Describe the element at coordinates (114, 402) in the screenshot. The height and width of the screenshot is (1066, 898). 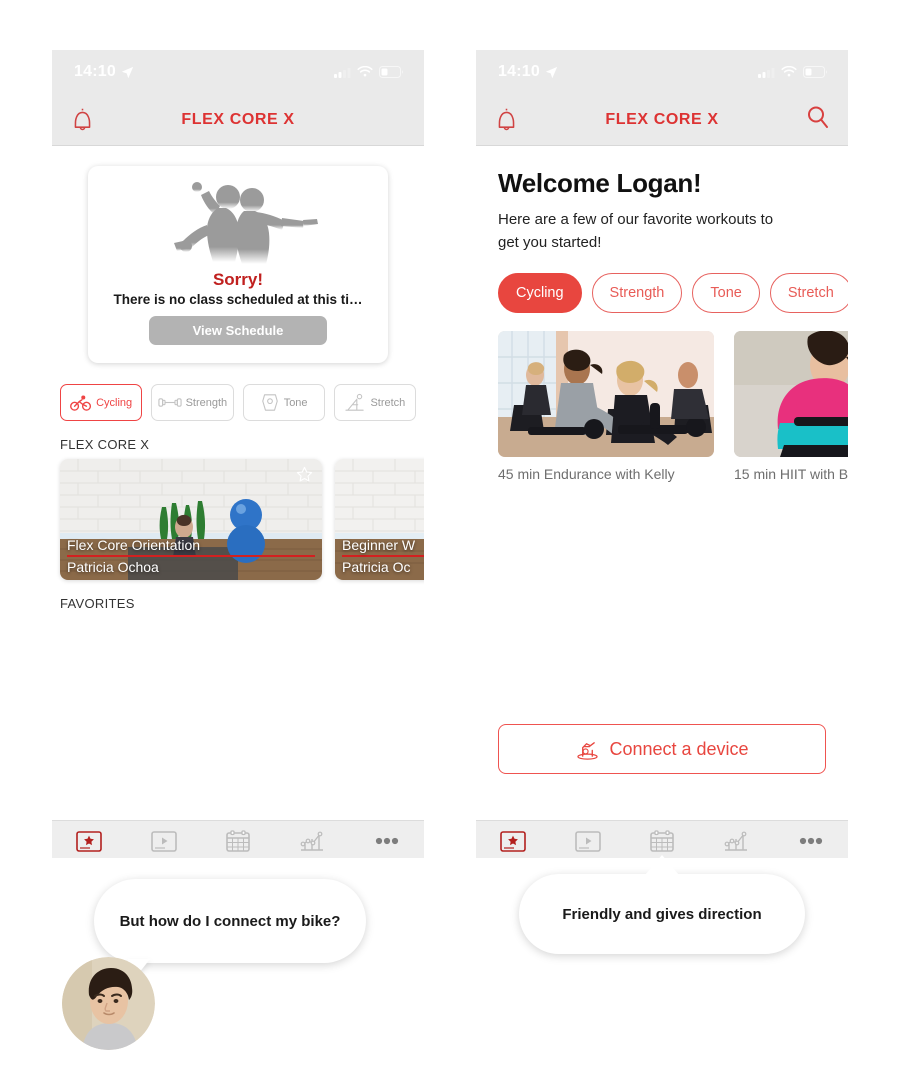
I see `category-chip-cycling-label: Cycling` at that location.